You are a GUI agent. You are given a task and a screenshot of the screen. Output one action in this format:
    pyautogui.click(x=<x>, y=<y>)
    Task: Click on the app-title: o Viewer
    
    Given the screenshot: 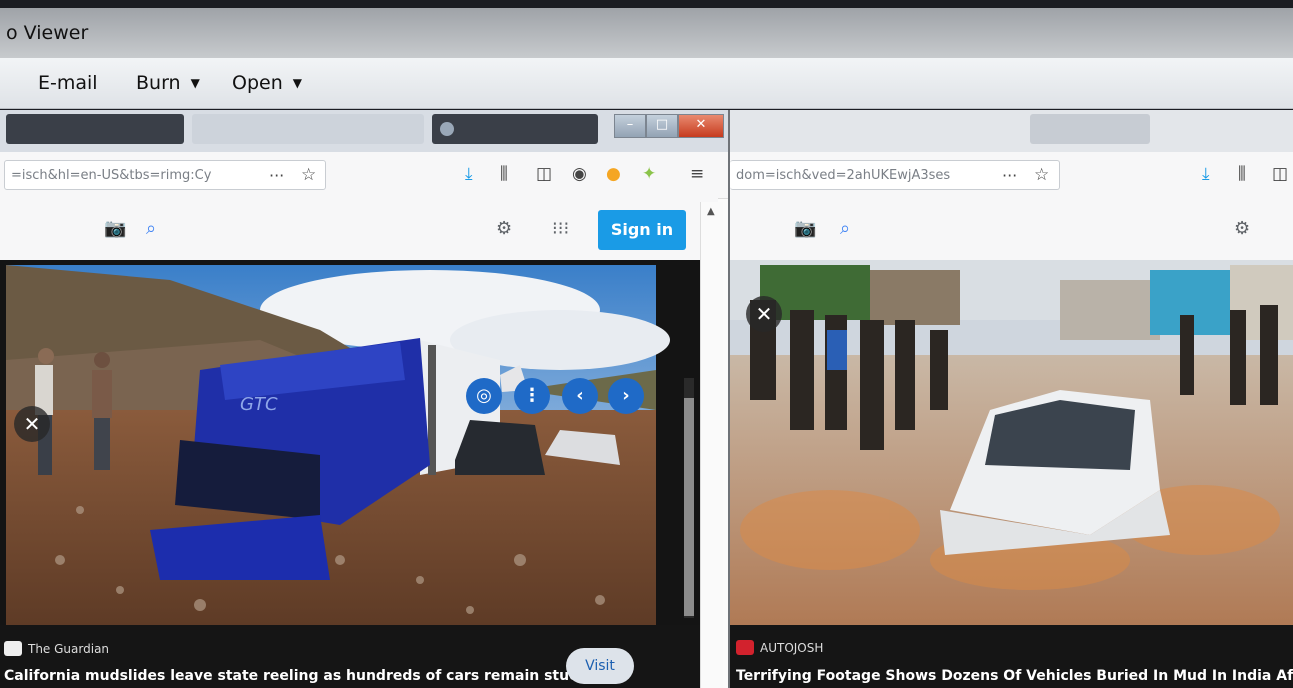 What is the action you would take?
    pyautogui.click(x=47, y=33)
    